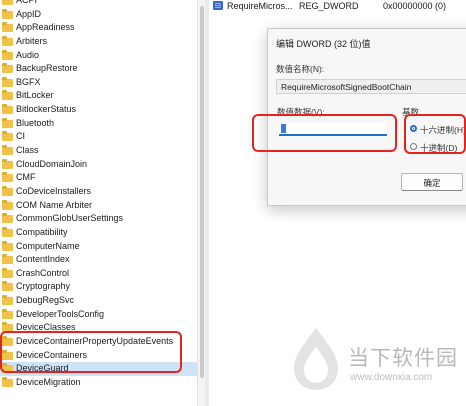 The height and width of the screenshot is (406, 466). What do you see at coordinates (48, 245) in the screenshot?
I see `tree-item-label: ComputerName` at bounding box center [48, 245].